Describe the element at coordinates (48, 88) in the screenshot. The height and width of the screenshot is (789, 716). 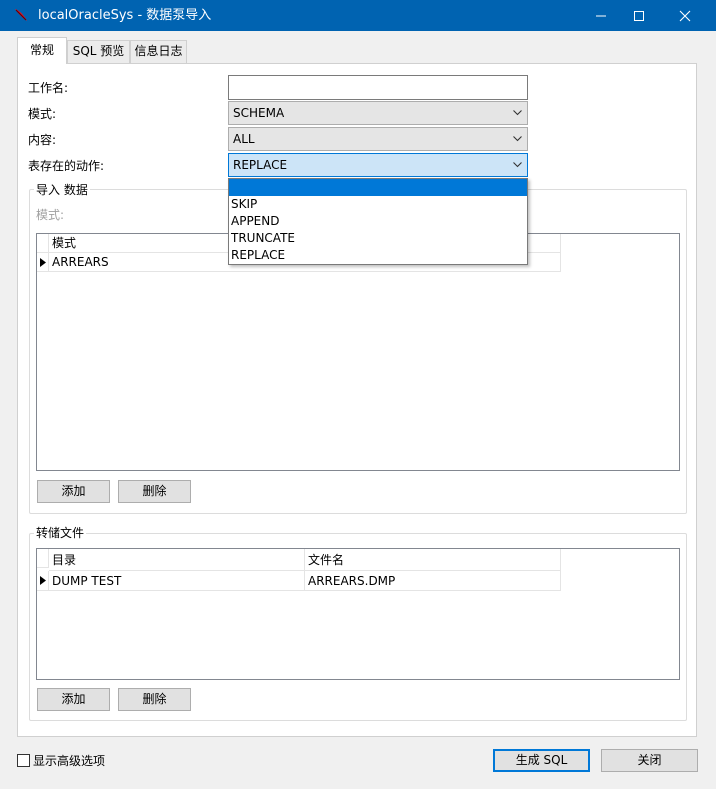
I see `job-name-label: 工作名:` at that location.